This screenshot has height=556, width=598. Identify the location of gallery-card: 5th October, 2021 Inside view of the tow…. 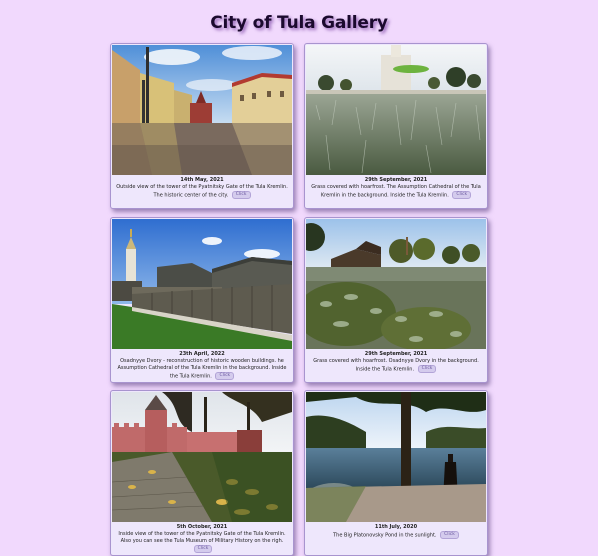
(202, 473).